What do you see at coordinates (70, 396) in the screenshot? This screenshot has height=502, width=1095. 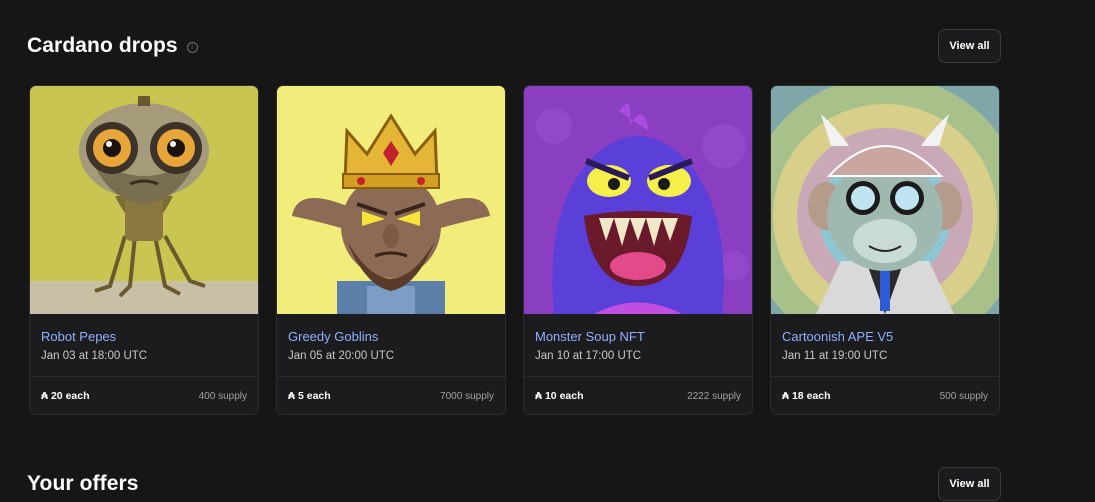 I see `drop-price-value: 20 each` at bounding box center [70, 396].